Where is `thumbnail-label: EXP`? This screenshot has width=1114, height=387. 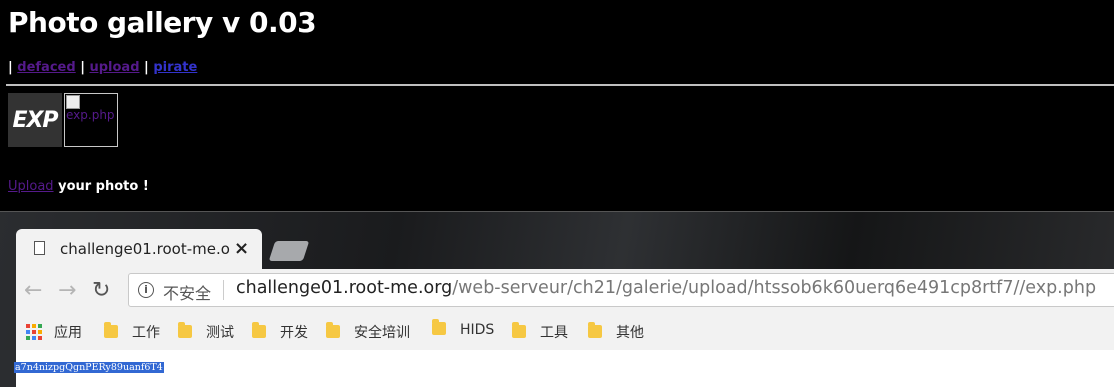
thumbnail-label: EXP is located at coordinates (35, 120).